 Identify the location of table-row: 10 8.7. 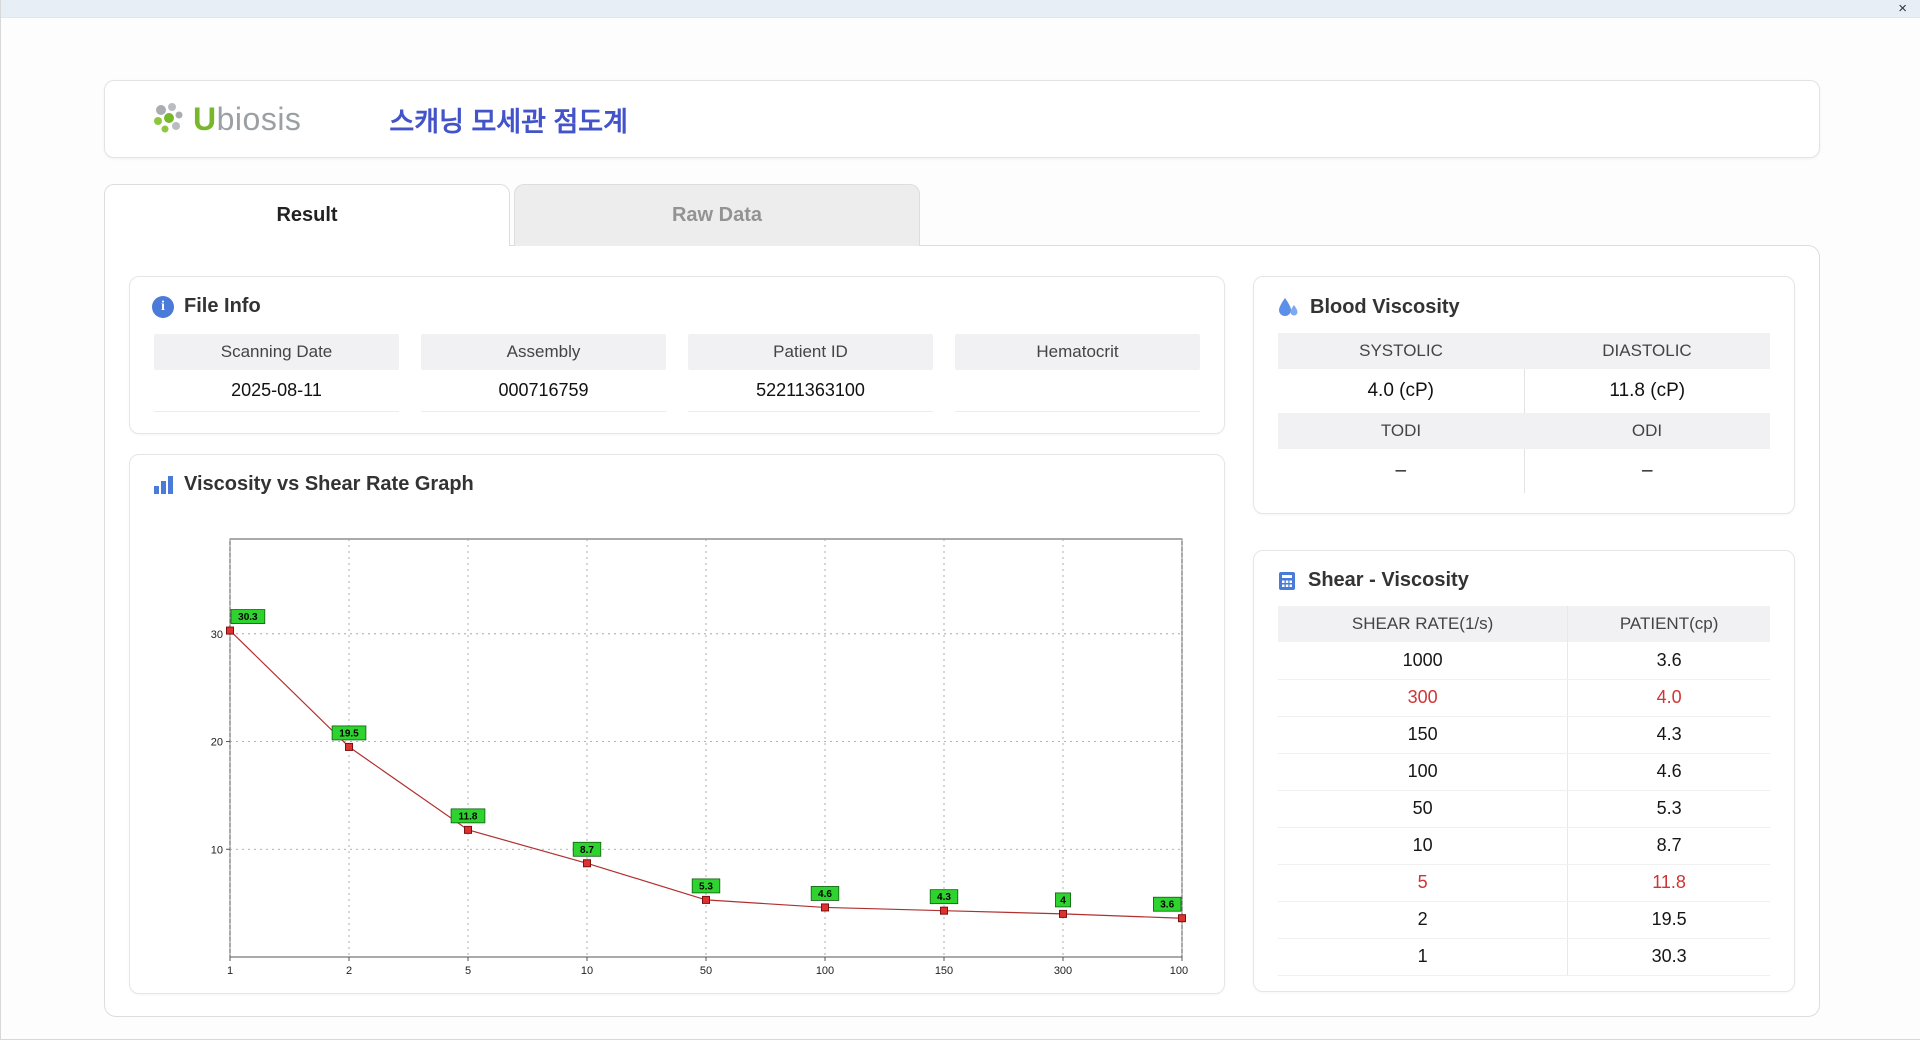
(1524, 846).